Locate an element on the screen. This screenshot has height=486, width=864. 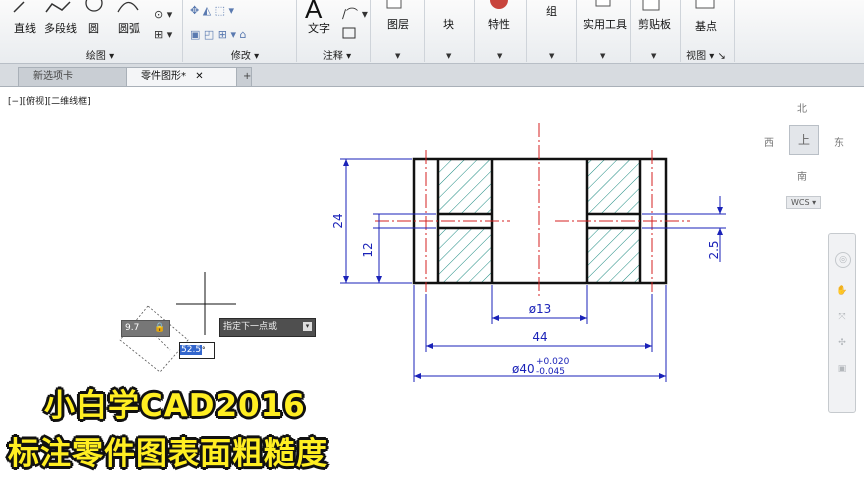
center-lines is located at coordinates (532, 209).